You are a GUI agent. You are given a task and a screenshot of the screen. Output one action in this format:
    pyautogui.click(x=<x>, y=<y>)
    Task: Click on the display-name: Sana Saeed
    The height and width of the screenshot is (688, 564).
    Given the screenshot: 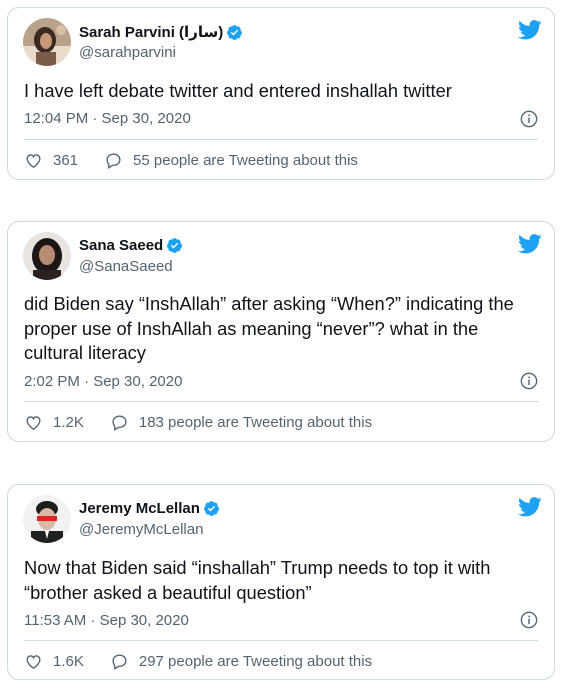 What is the action you would take?
    pyautogui.click(x=131, y=245)
    